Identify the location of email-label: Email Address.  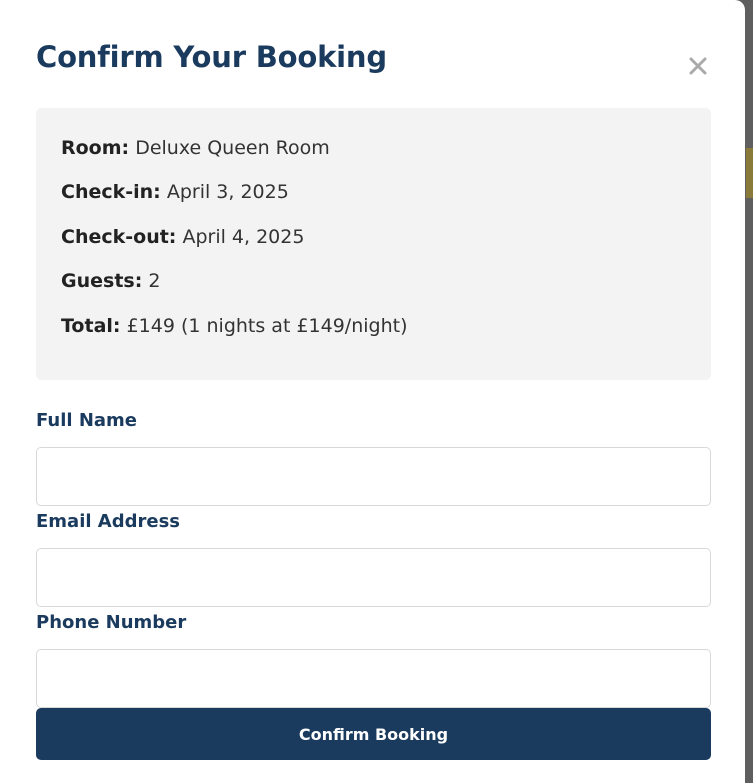
(108, 521).